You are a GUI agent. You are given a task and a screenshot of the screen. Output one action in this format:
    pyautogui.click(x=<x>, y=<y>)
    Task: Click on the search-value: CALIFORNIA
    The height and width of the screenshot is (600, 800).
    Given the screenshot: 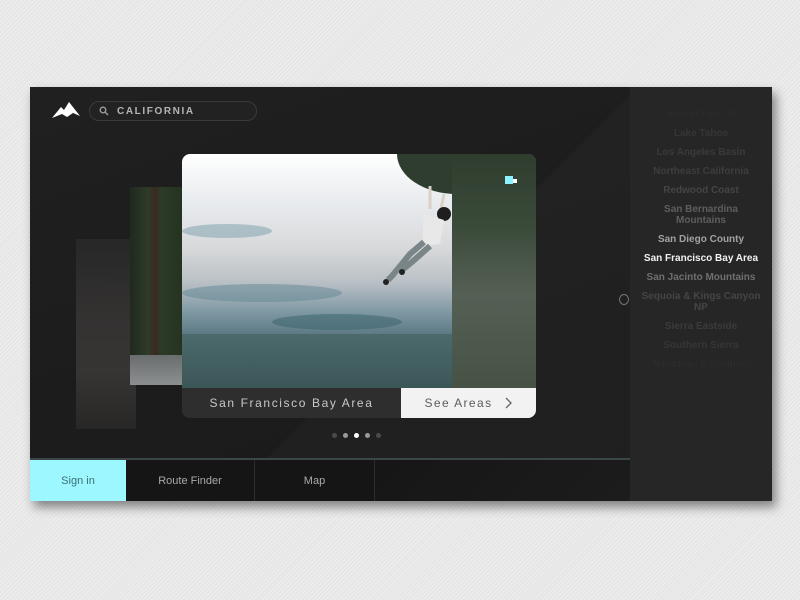 What is the action you would take?
    pyautogui.click(x=156, y=111)
    